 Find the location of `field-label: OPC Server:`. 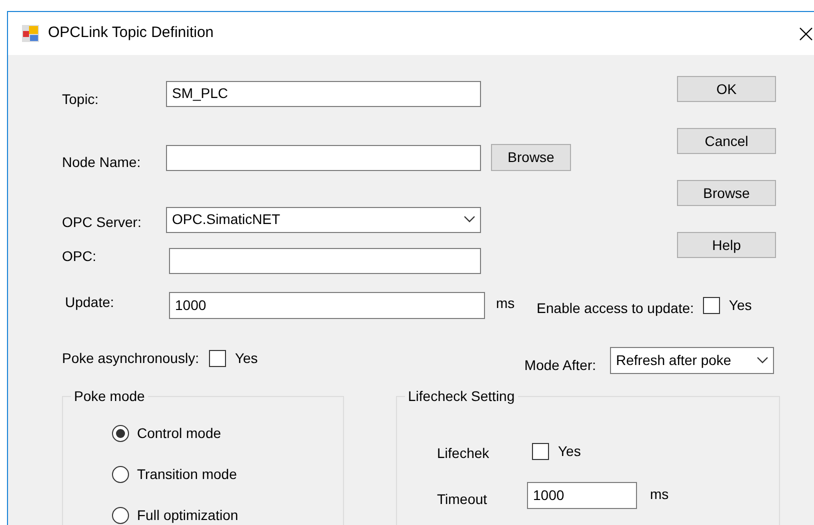

field-label: OPC Server: is located at coordinates (102, 222).